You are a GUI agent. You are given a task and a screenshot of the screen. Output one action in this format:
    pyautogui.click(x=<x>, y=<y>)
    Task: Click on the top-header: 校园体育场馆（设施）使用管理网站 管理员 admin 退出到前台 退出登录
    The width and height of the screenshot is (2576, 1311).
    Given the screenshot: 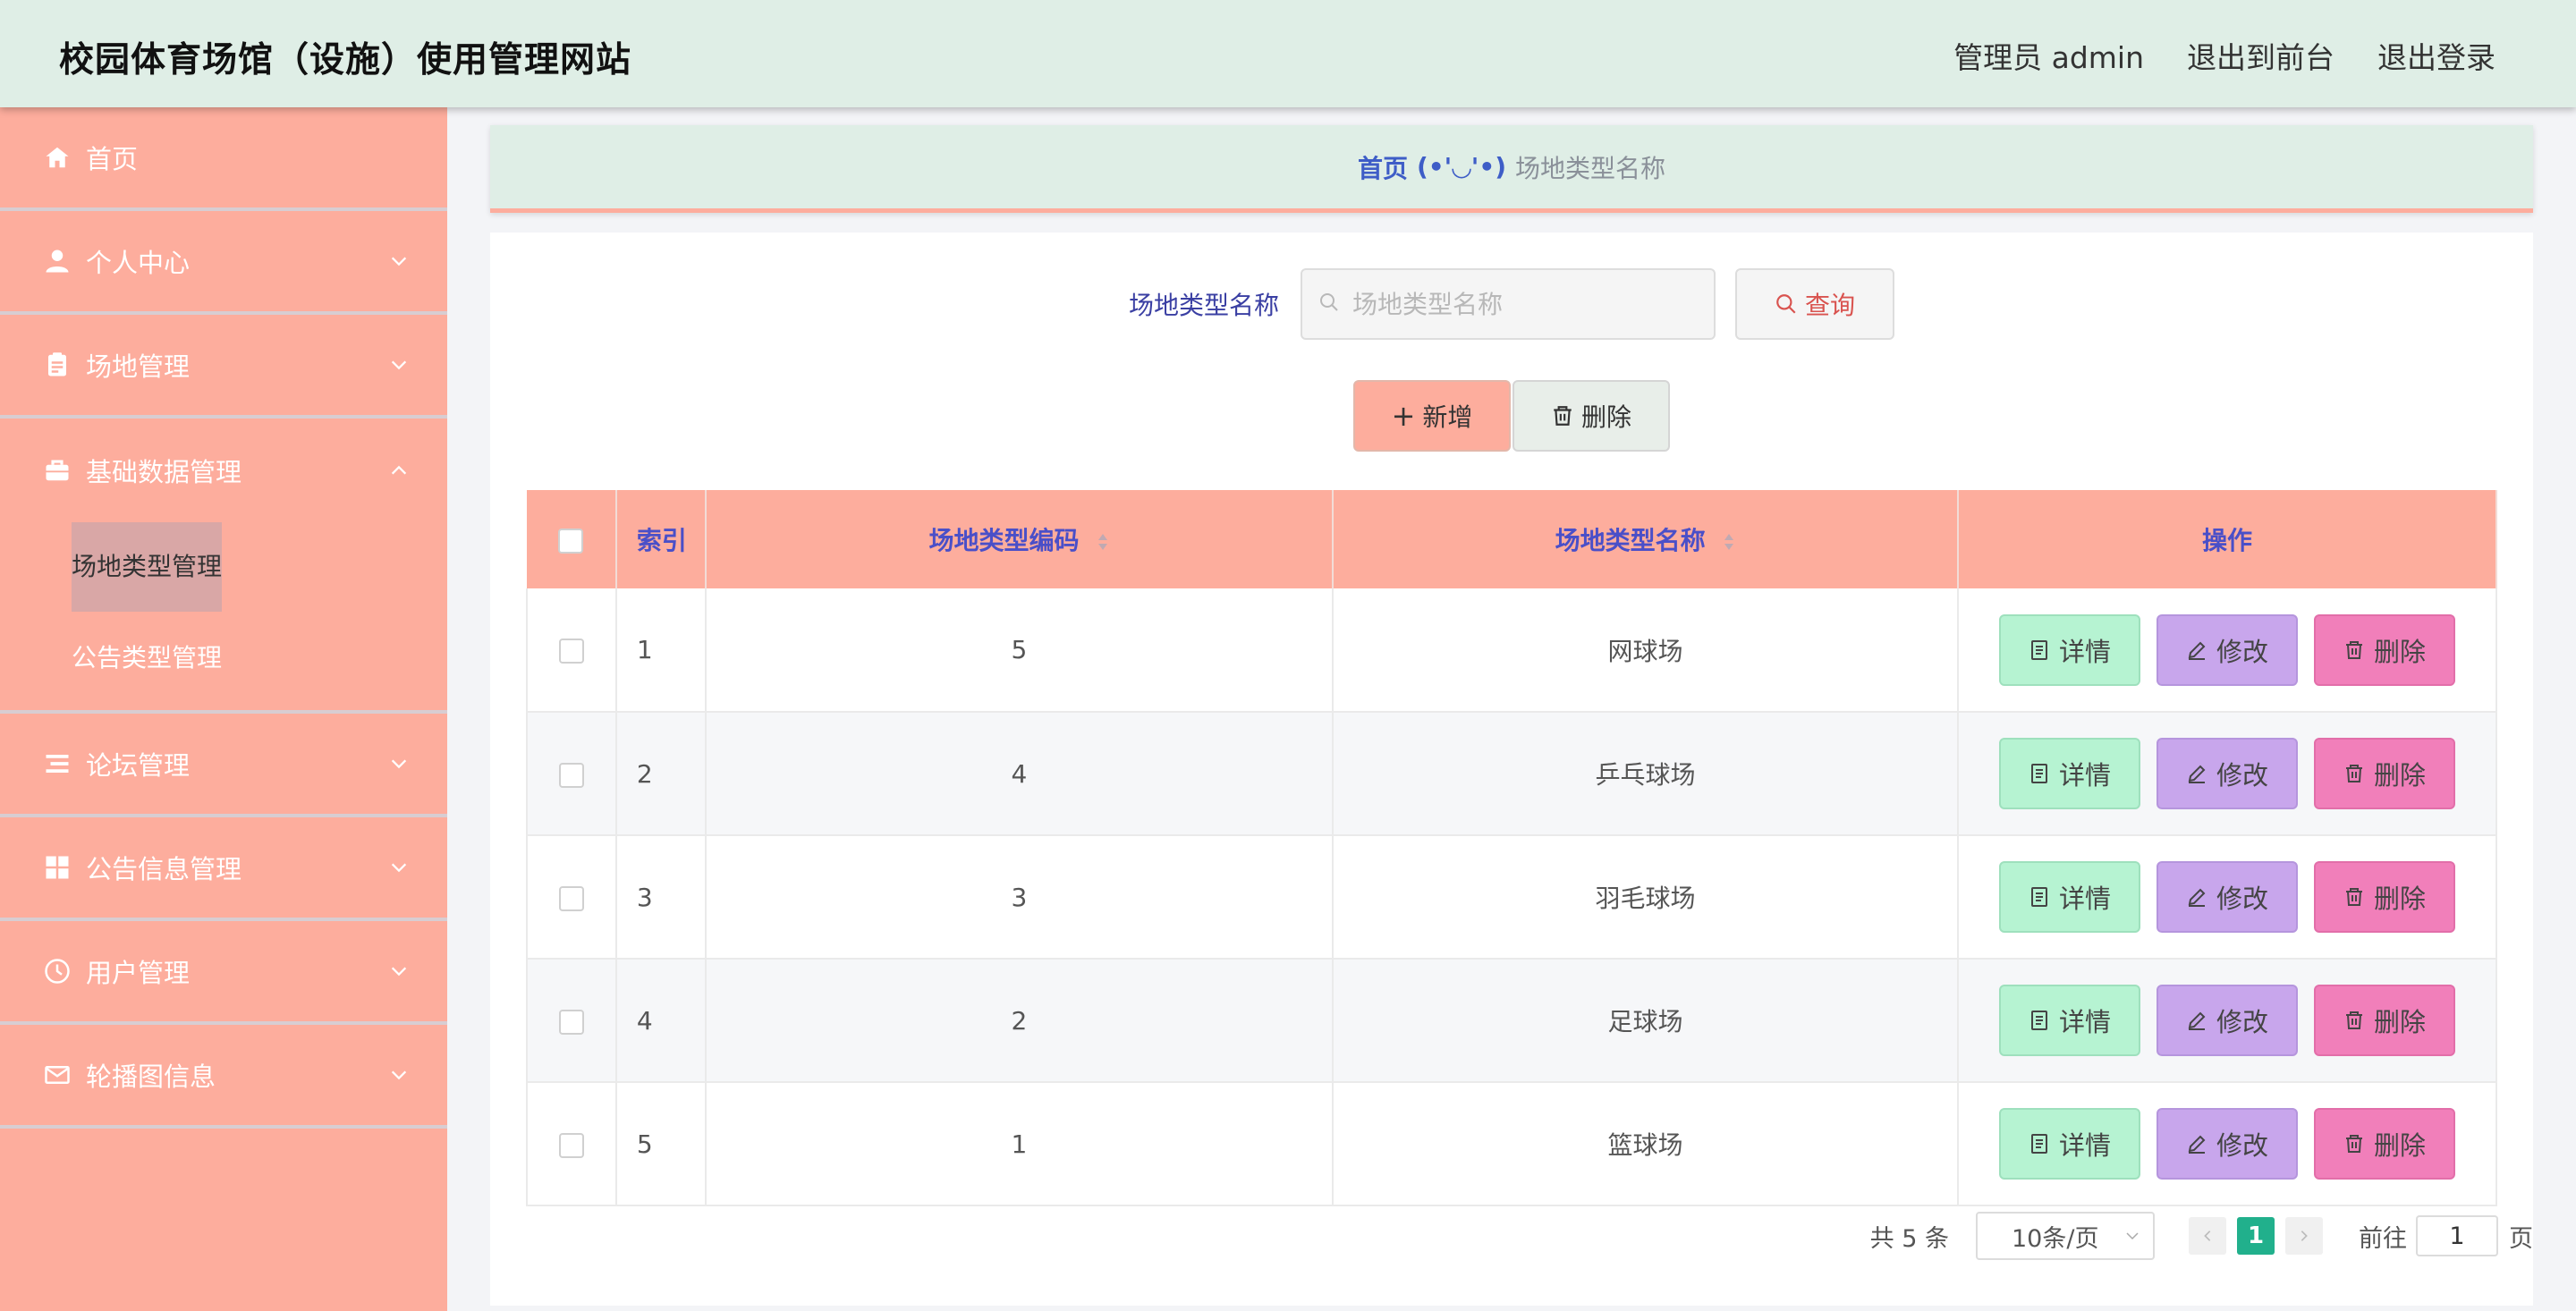 What is the action you would take?
    pyautogui.click(x=1288, y=53)
    